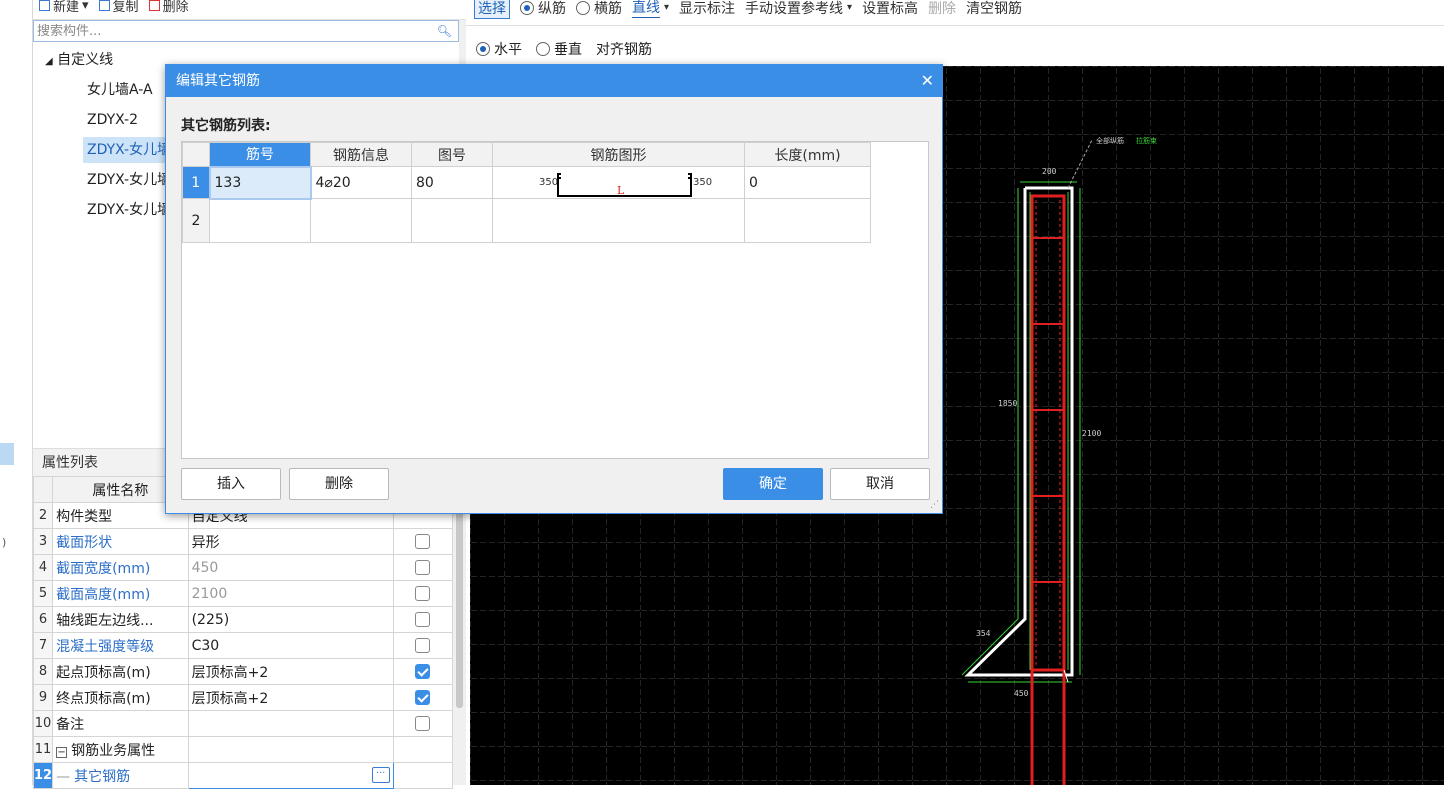  I want to click on show-label-button: 显示标注, so click(707, 9).